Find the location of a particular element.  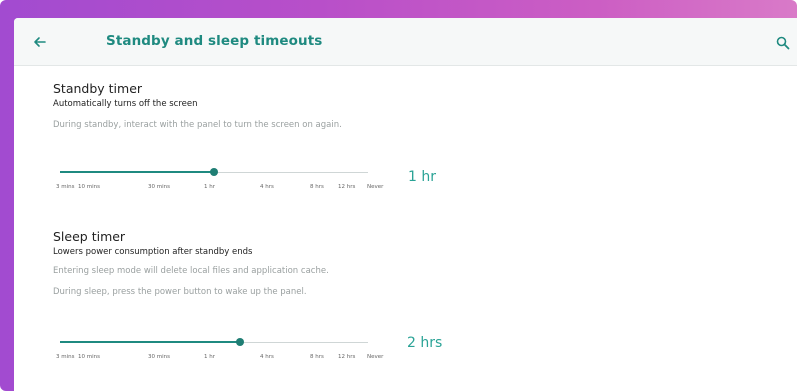

sleep-timer-title: Sleep timer is located at coordinates (89, 236).